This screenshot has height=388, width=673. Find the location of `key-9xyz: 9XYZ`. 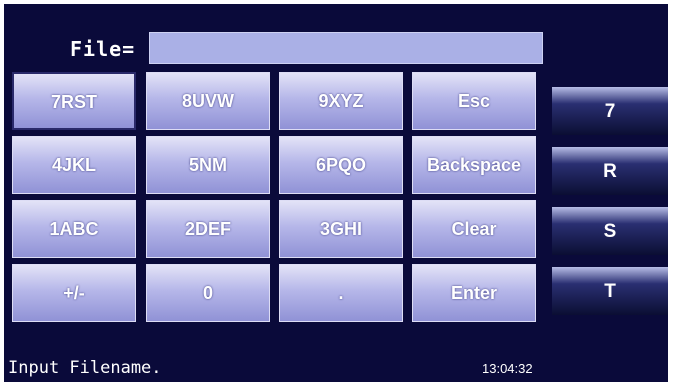

key-9xyz: 9XYZ is located at coordinates (341, 101).